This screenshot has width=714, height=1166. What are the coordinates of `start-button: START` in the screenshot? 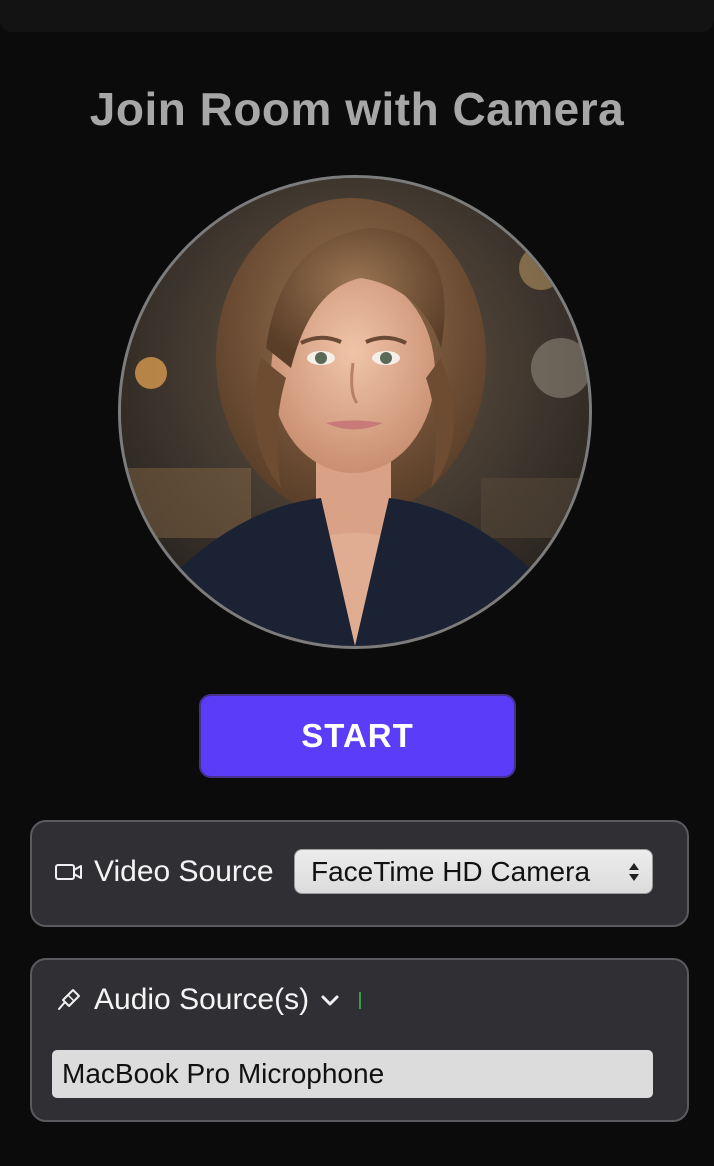 It's located at (357, 736).